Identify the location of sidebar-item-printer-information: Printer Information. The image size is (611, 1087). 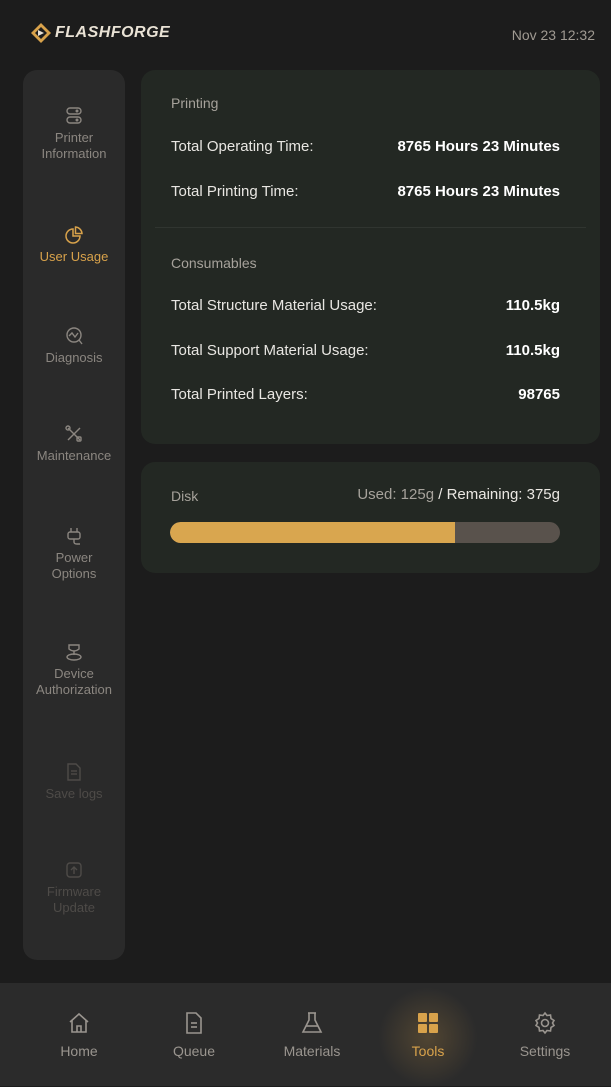
(74, 134).